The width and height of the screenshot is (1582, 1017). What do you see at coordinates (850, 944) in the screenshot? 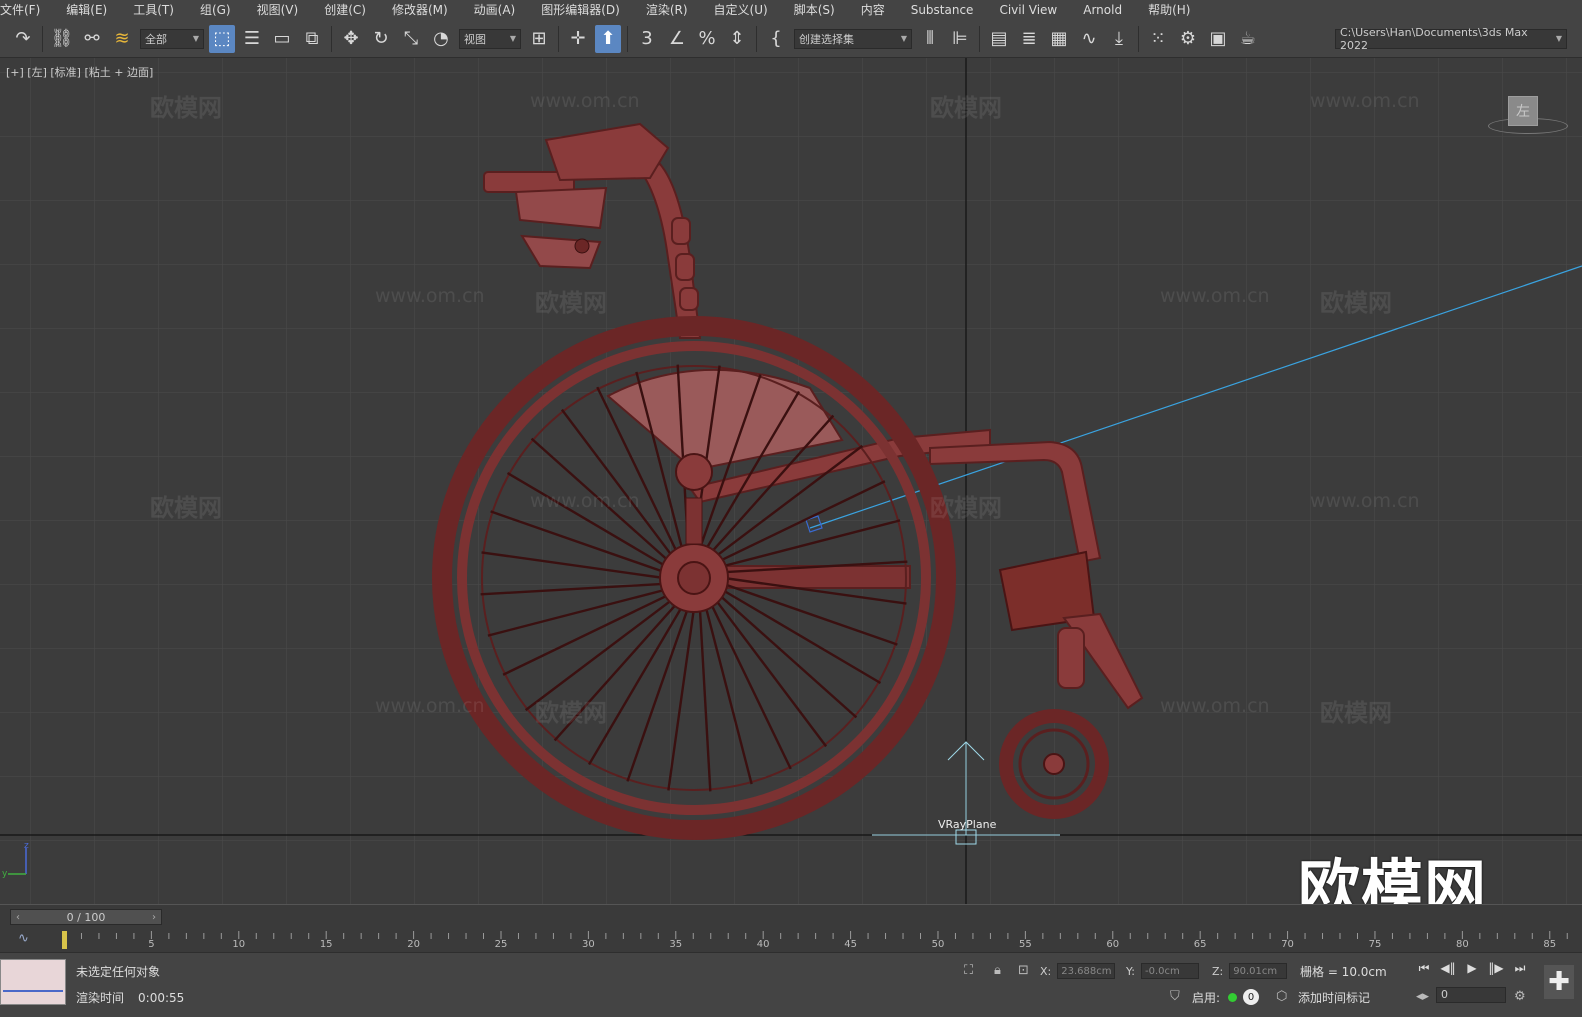
I see `track-tick-label: 45` at bounding box center [850, 944].